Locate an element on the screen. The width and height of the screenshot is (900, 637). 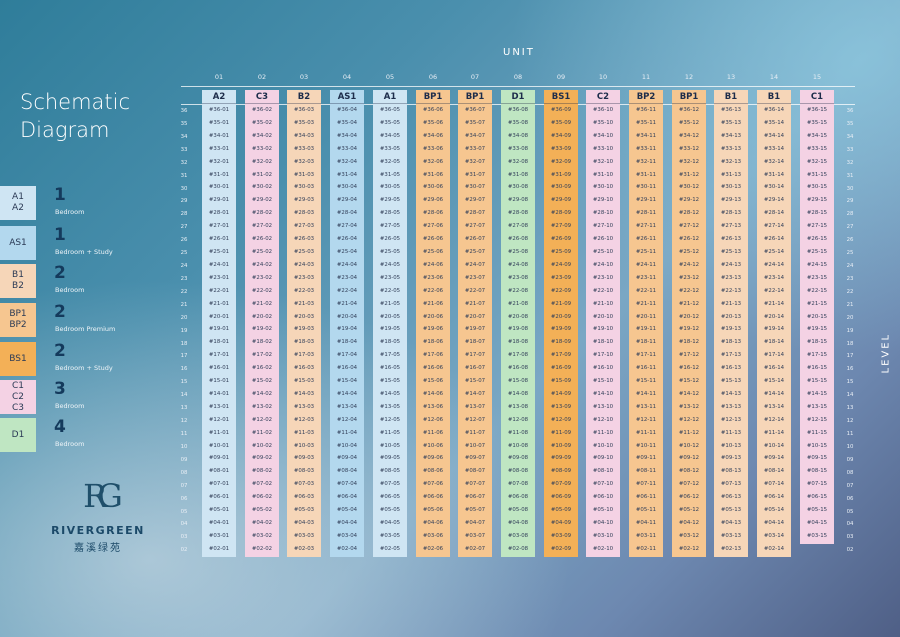
unit-cell: #23-03 is located at coordinates (304, 277).